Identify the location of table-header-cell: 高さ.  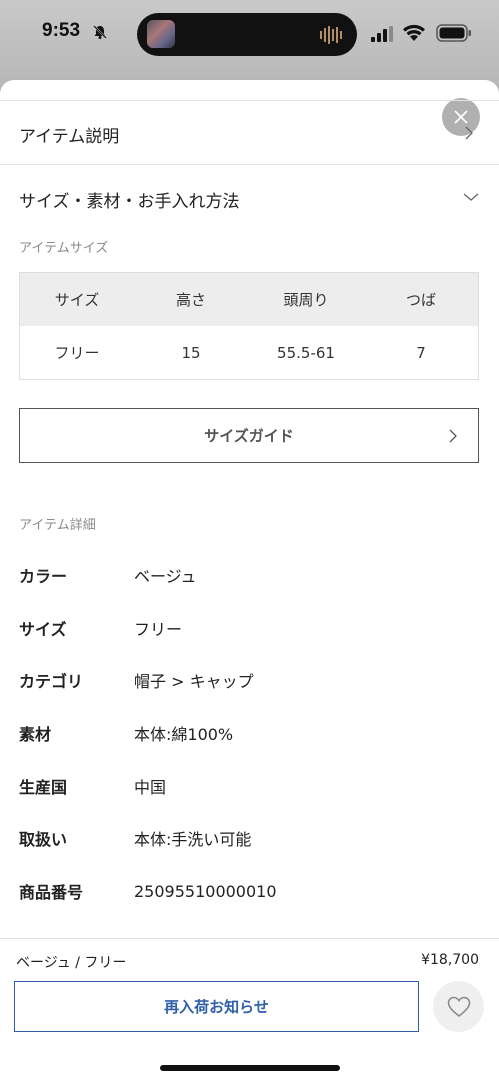
(190, 300).